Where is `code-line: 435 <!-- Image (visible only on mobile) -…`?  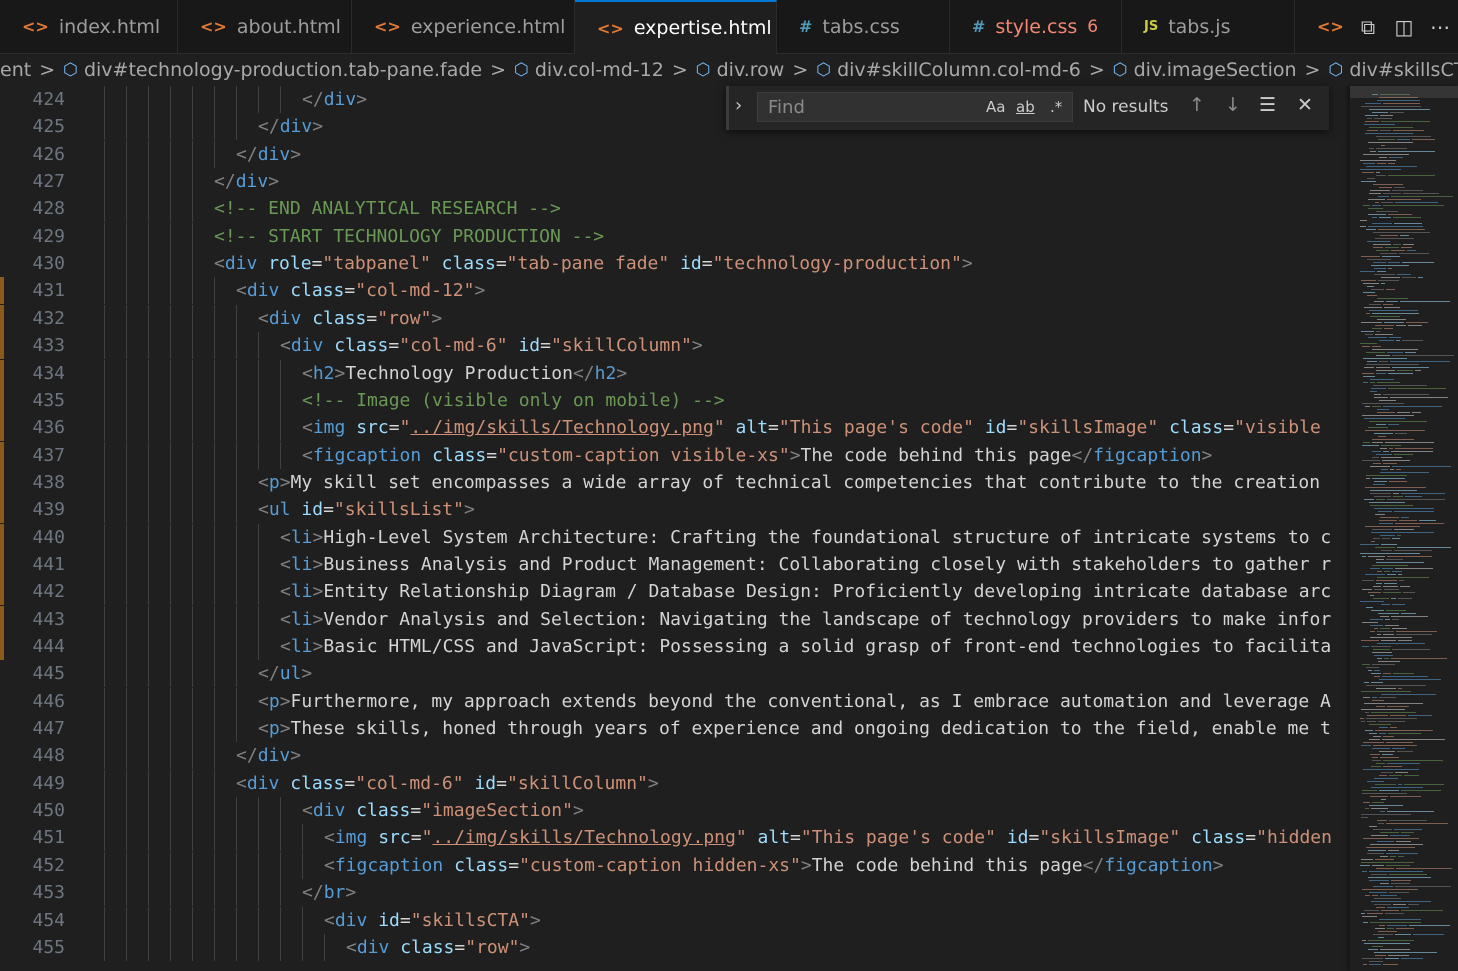 code-line: 435 <!-- Image (visible only on mobile) -… is located at coordinates (675, 400).